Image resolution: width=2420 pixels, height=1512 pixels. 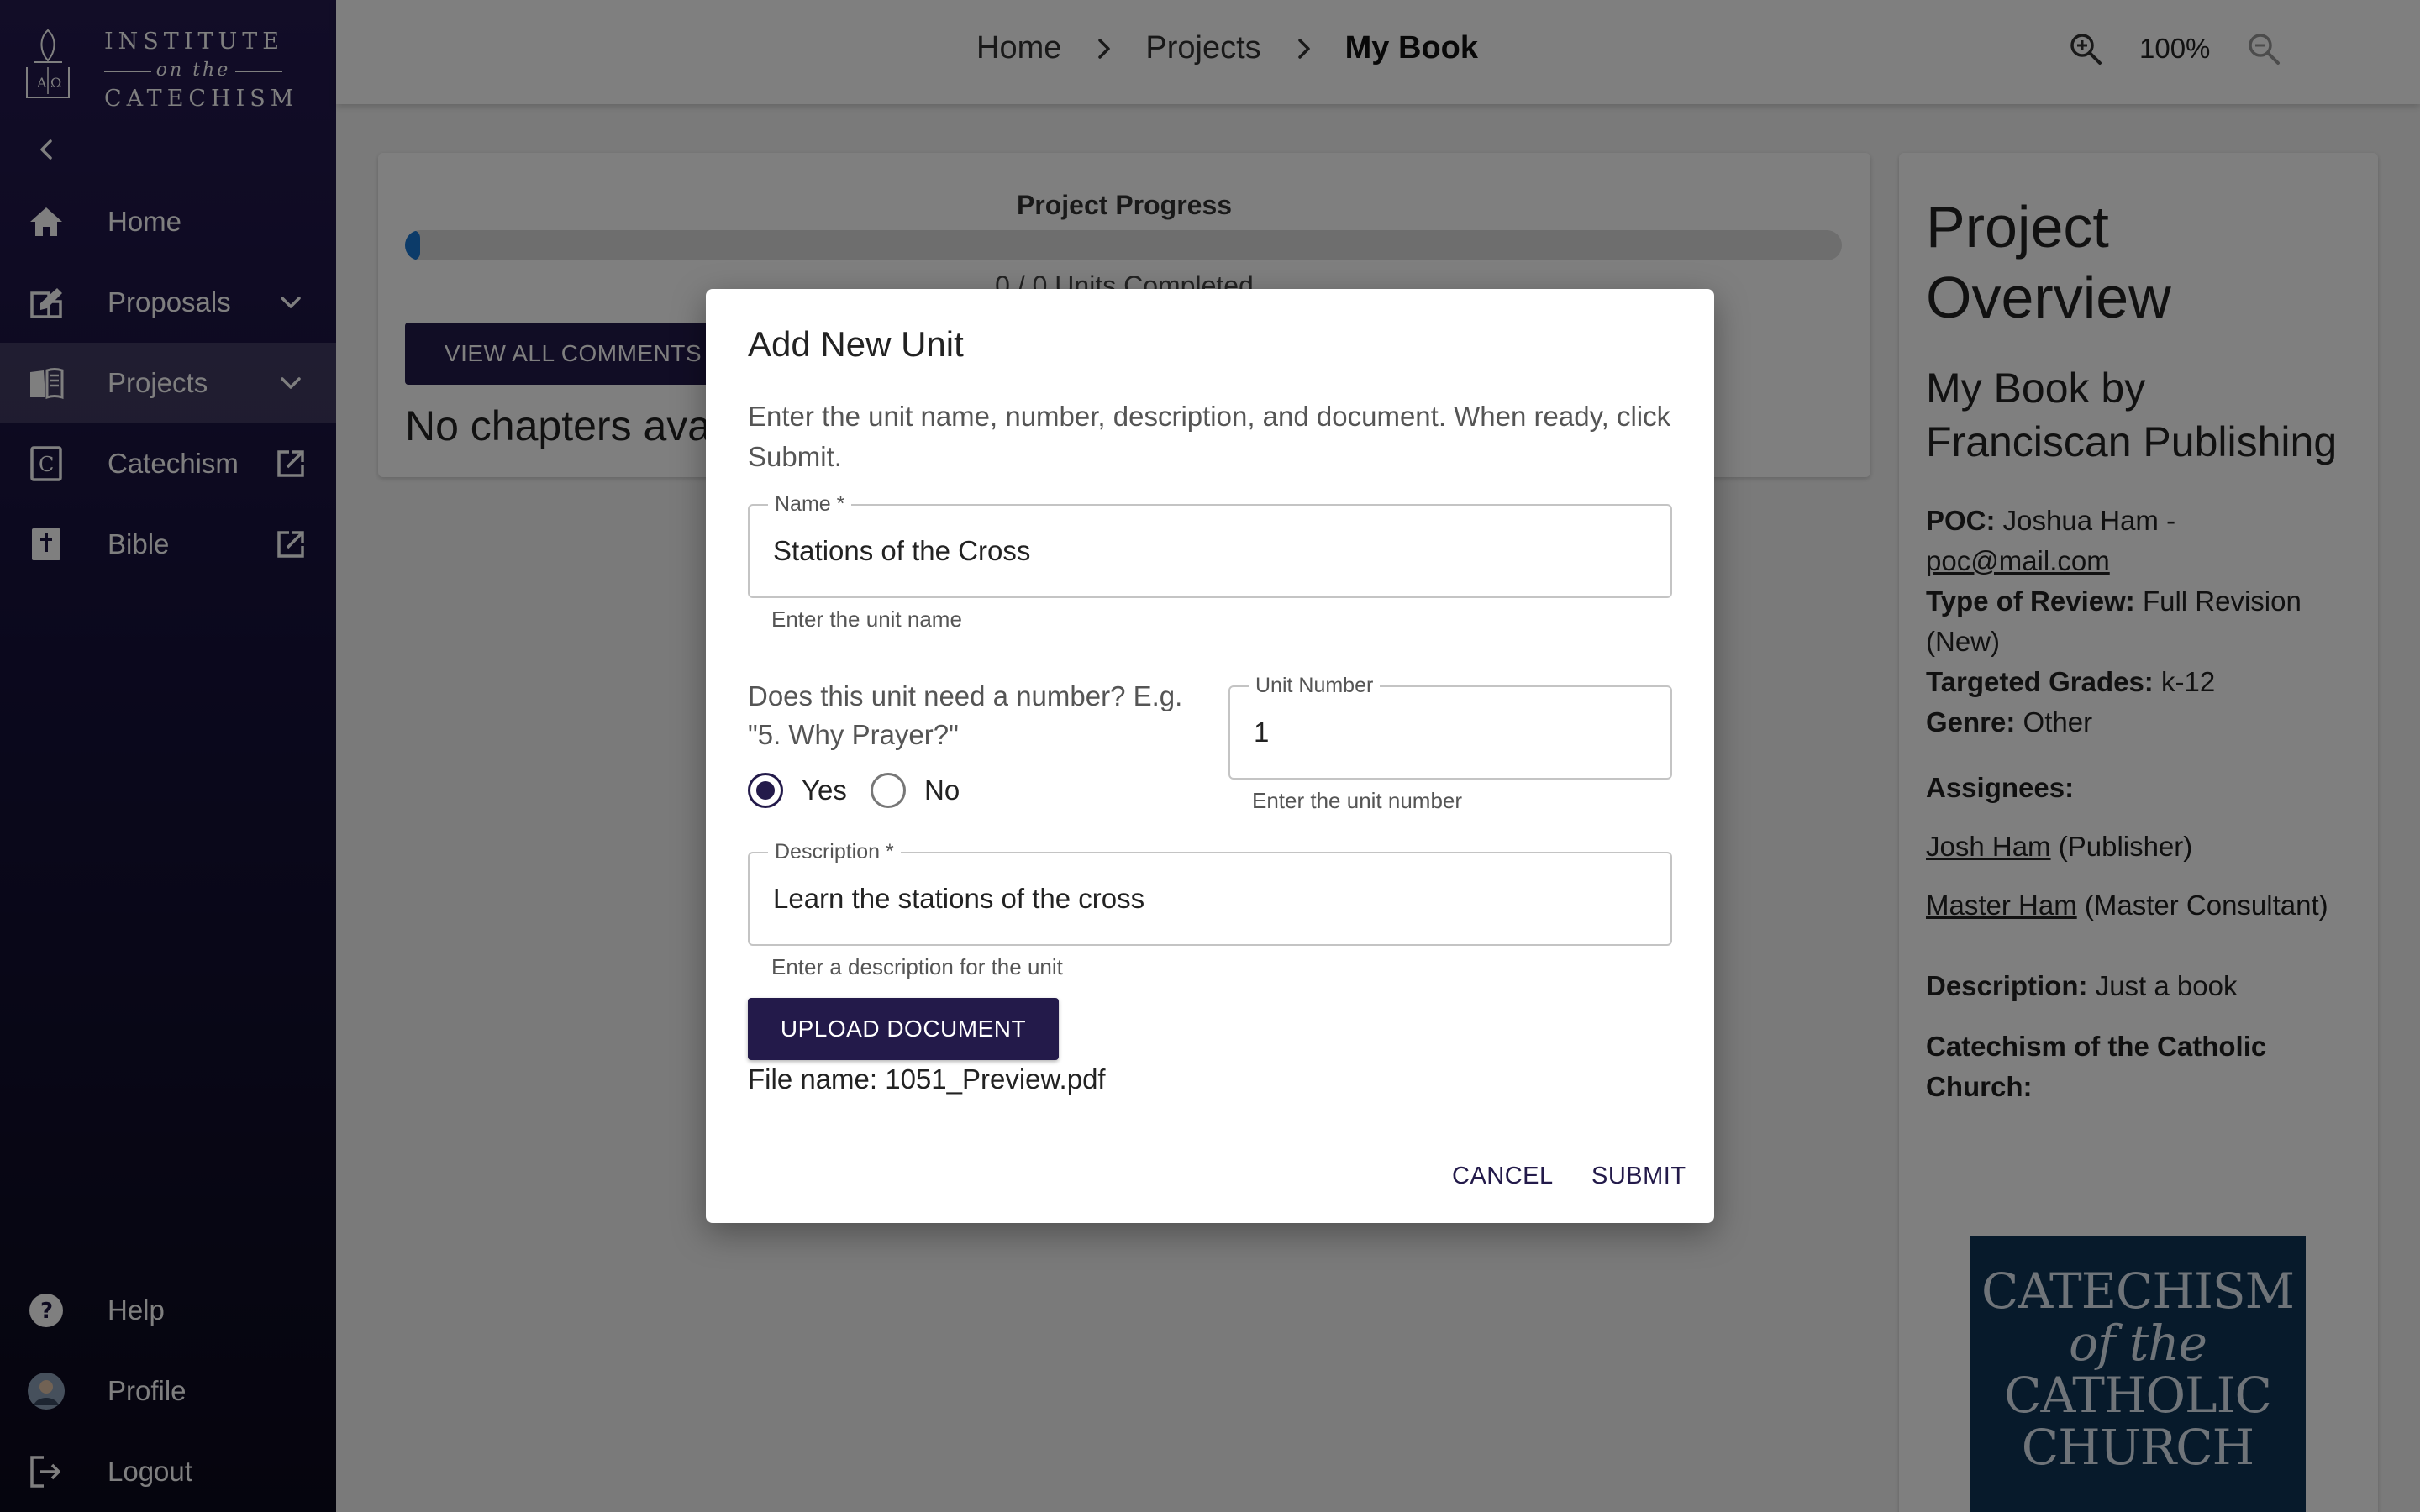 I want to click on unit-name-helper: Enter the unit name, so click(x=867, y=619).